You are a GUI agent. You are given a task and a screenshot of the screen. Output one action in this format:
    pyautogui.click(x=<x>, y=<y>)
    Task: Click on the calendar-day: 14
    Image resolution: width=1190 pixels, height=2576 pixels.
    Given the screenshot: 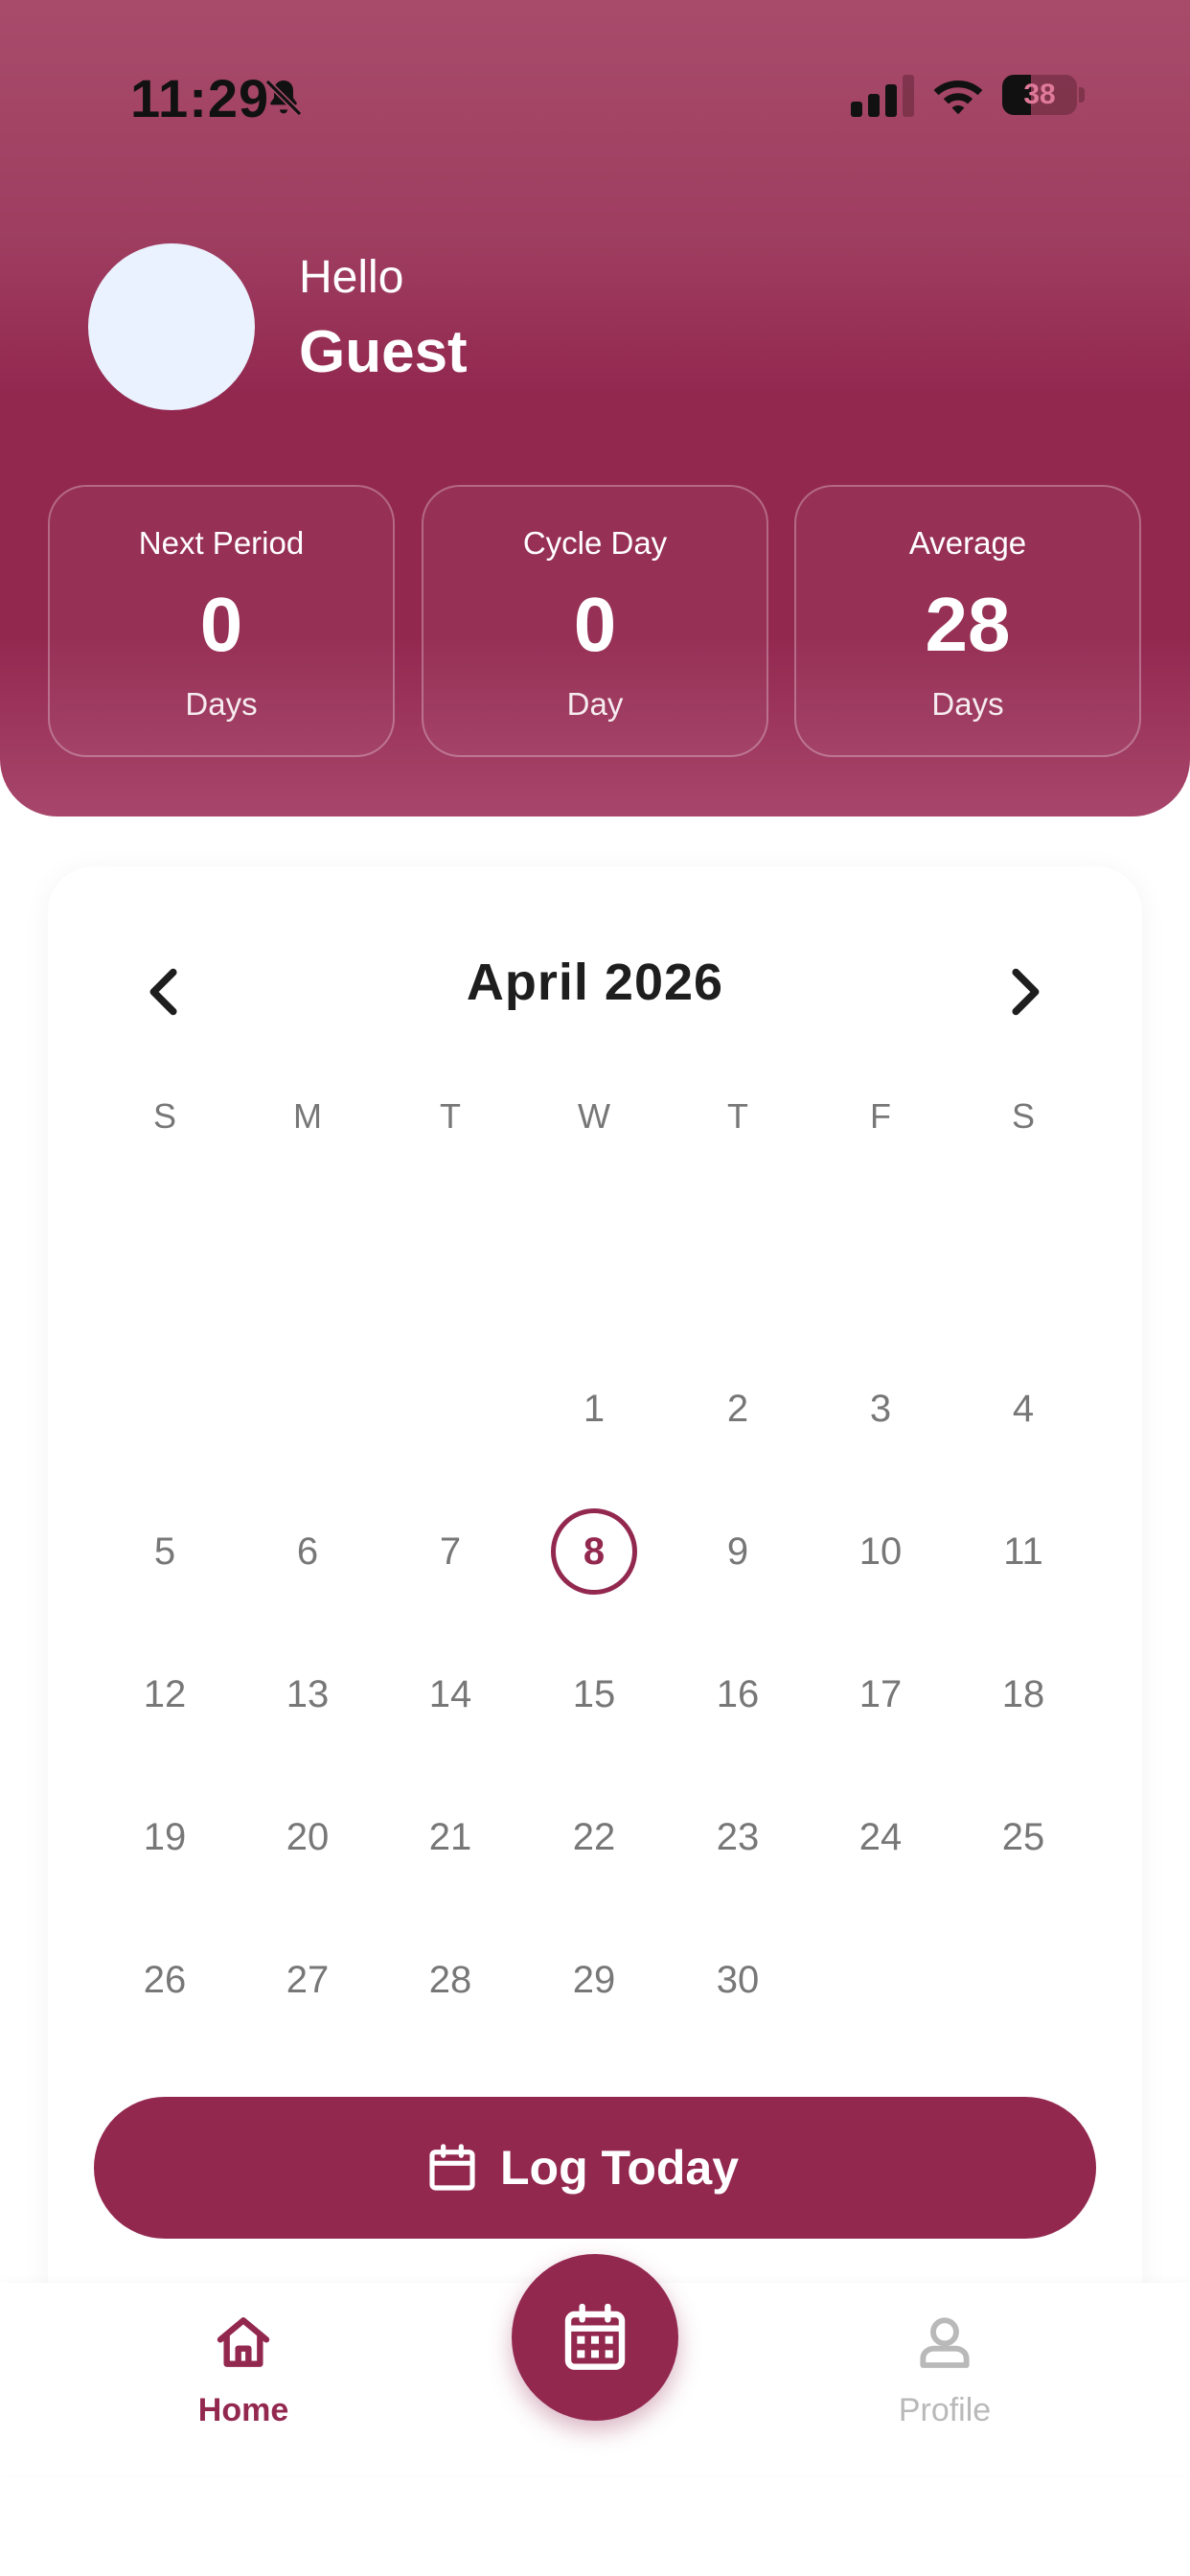 What is the action you would take?
    pyautogui.click(x=450, y=1694)
    